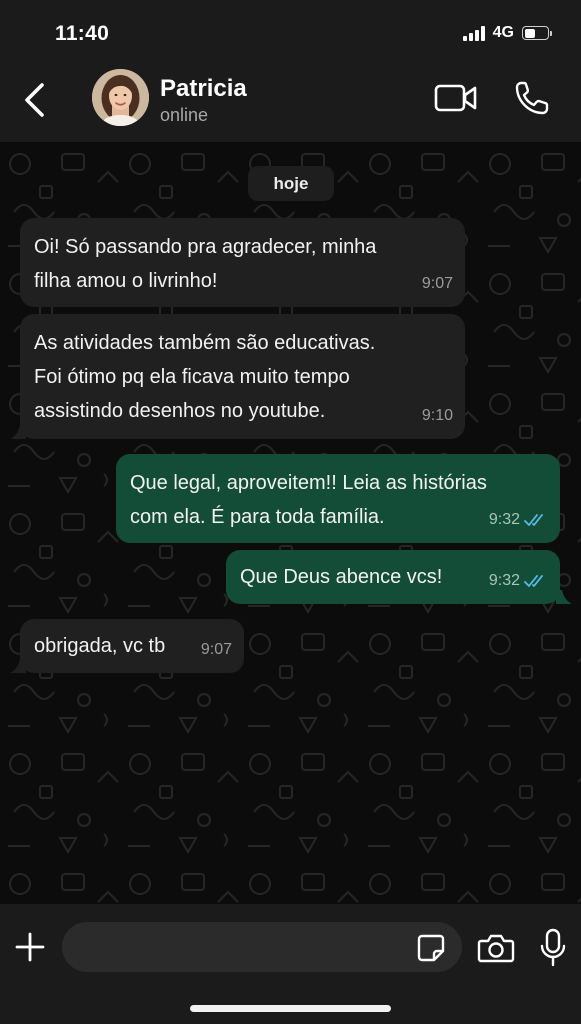  What do you see at coordinates (205, 247) in the screenshot?
I see `message-line: Oi! Só passando pra agradecer, minha` at bounding box center [205, 247].